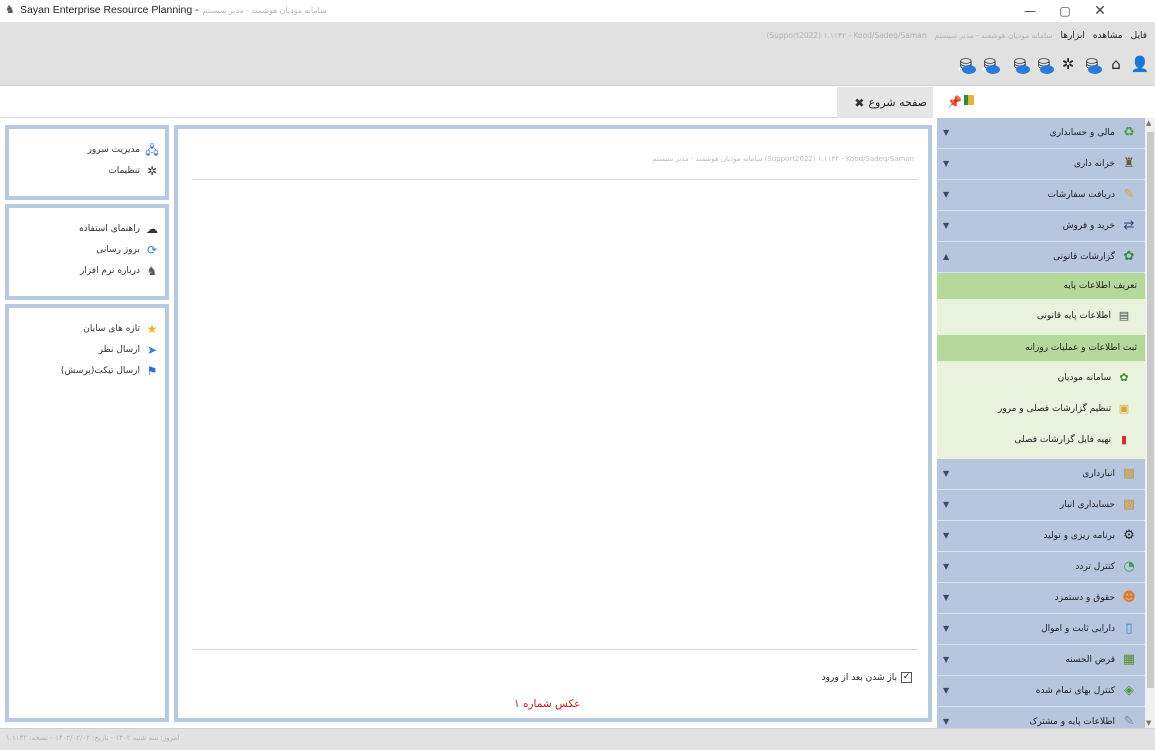 Image resolution: width=1155 pixels, height=750 pixels. Describe the element at coordinates (1075, 691) in the screenshot. I see `nav-module-label: کنترل بهای تمام شده` at that location.